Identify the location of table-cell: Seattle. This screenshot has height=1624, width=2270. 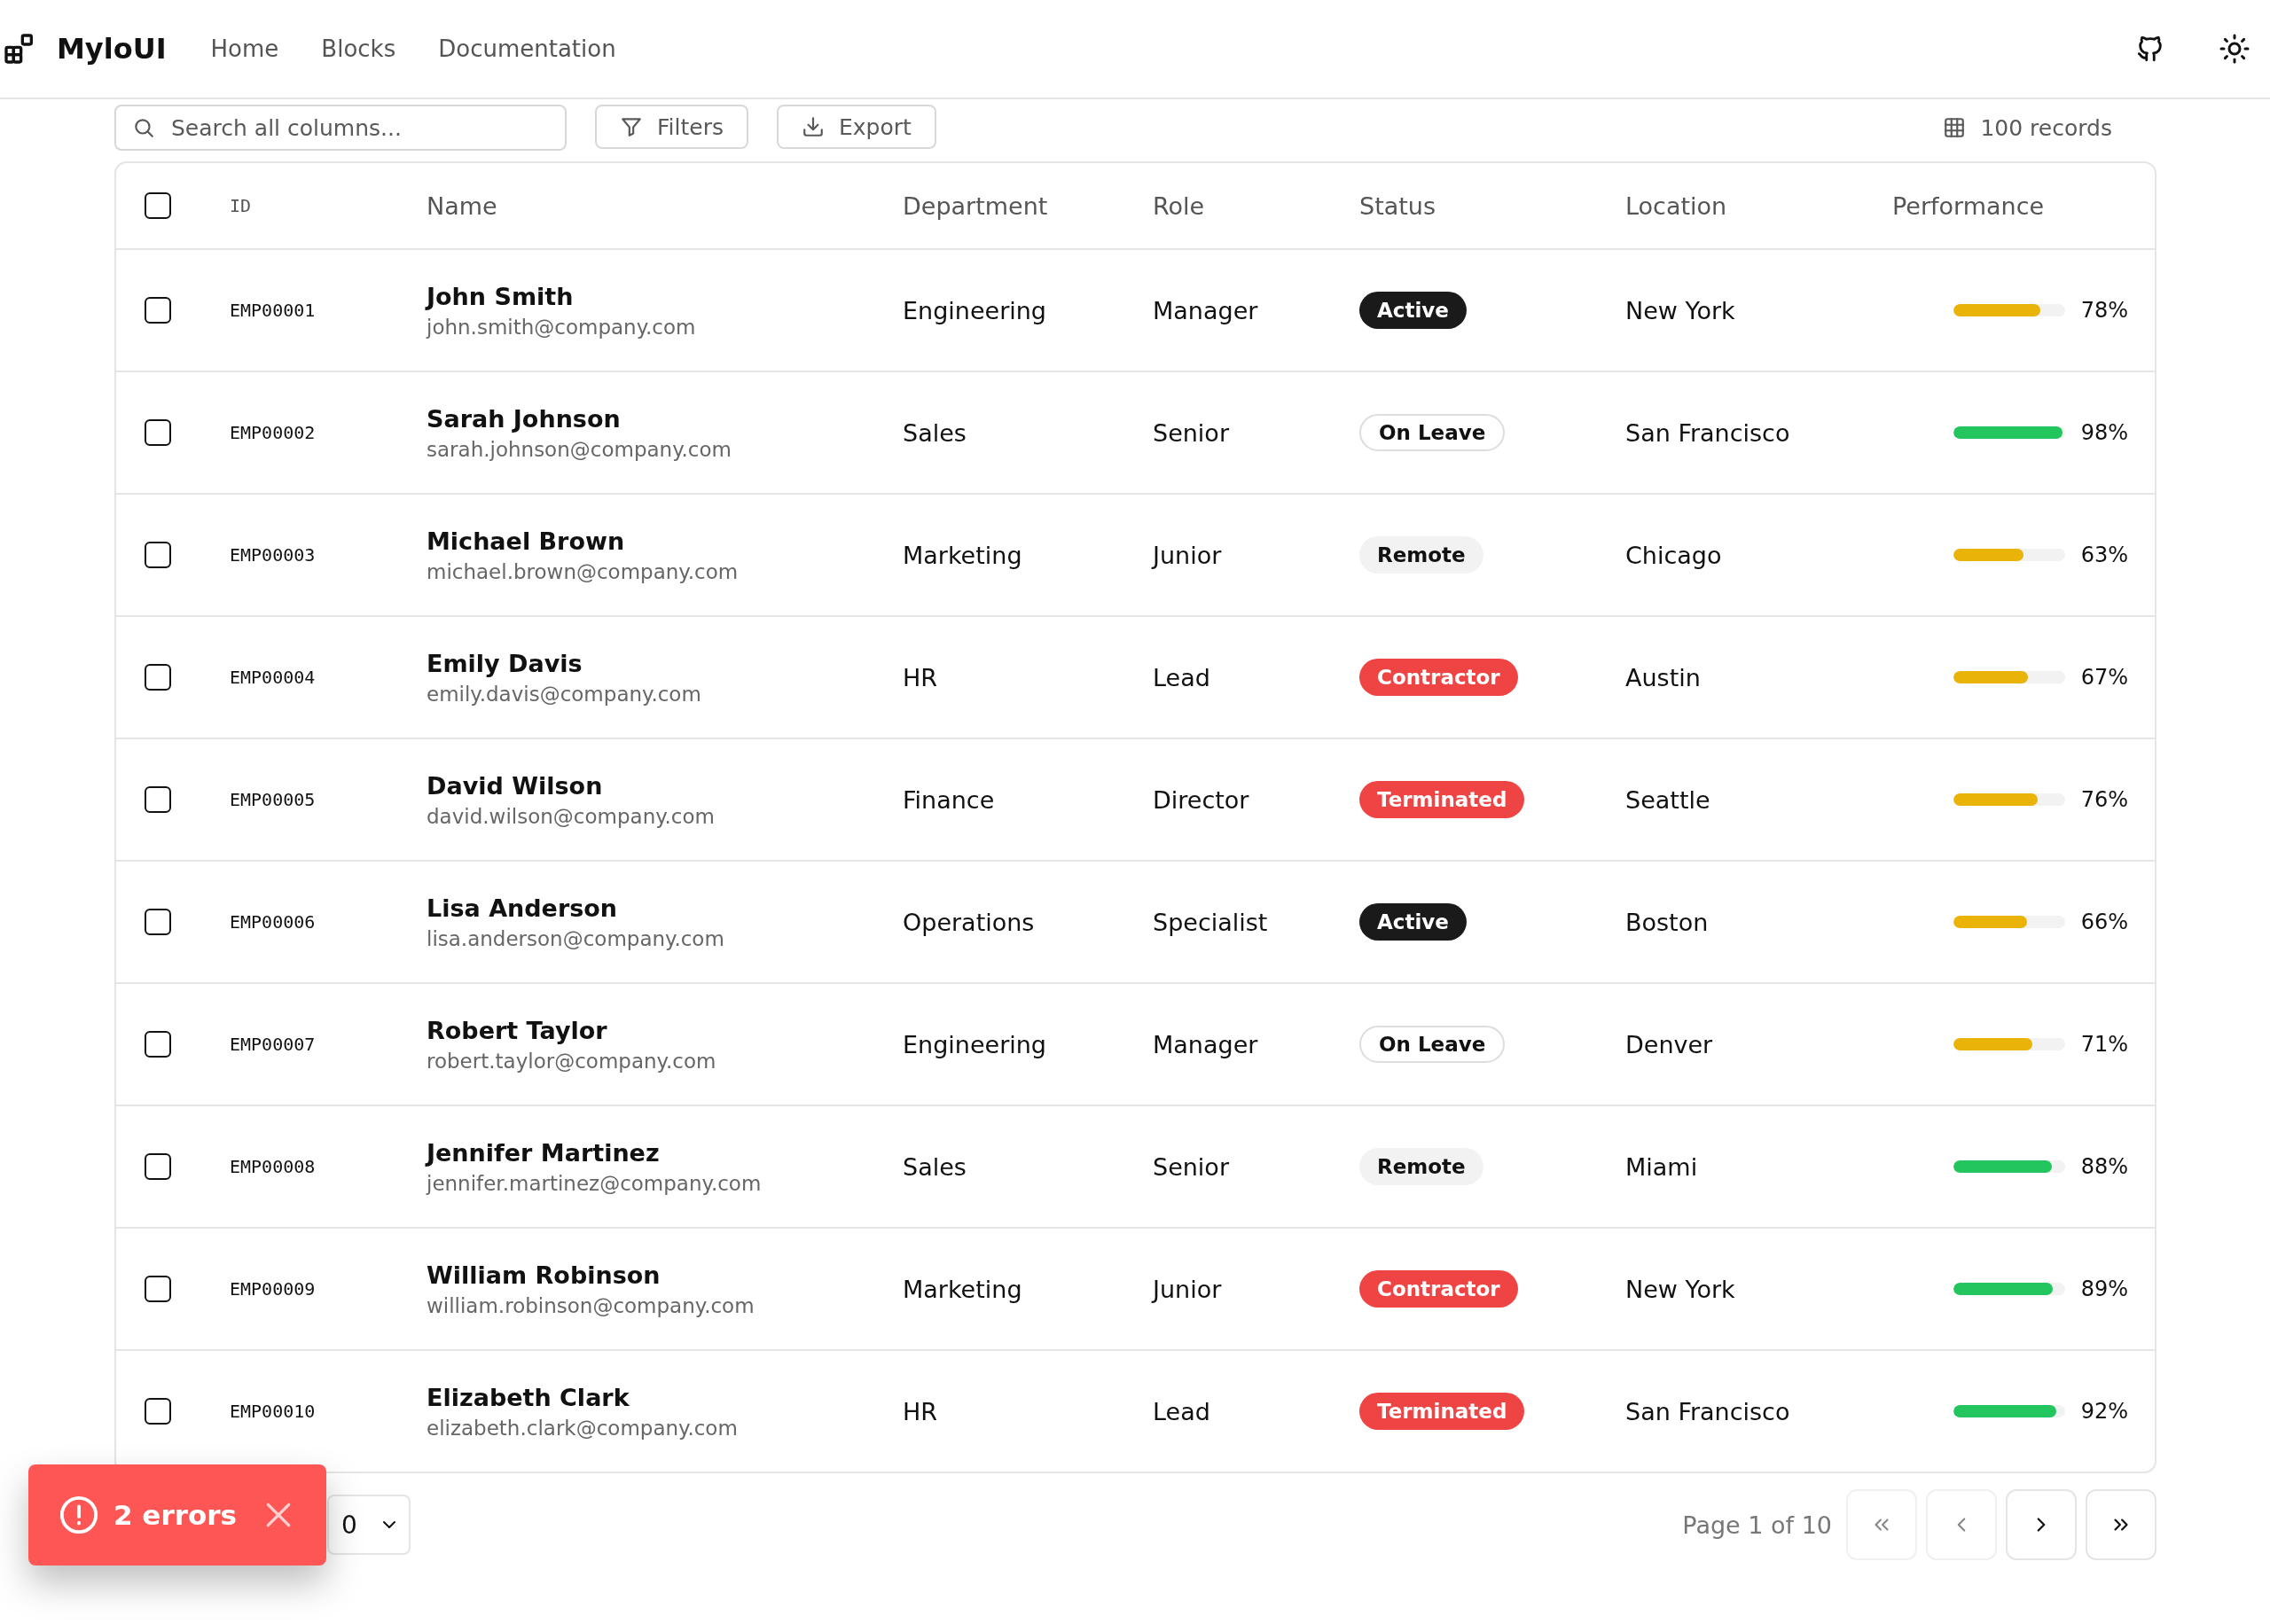
(1667, 799).